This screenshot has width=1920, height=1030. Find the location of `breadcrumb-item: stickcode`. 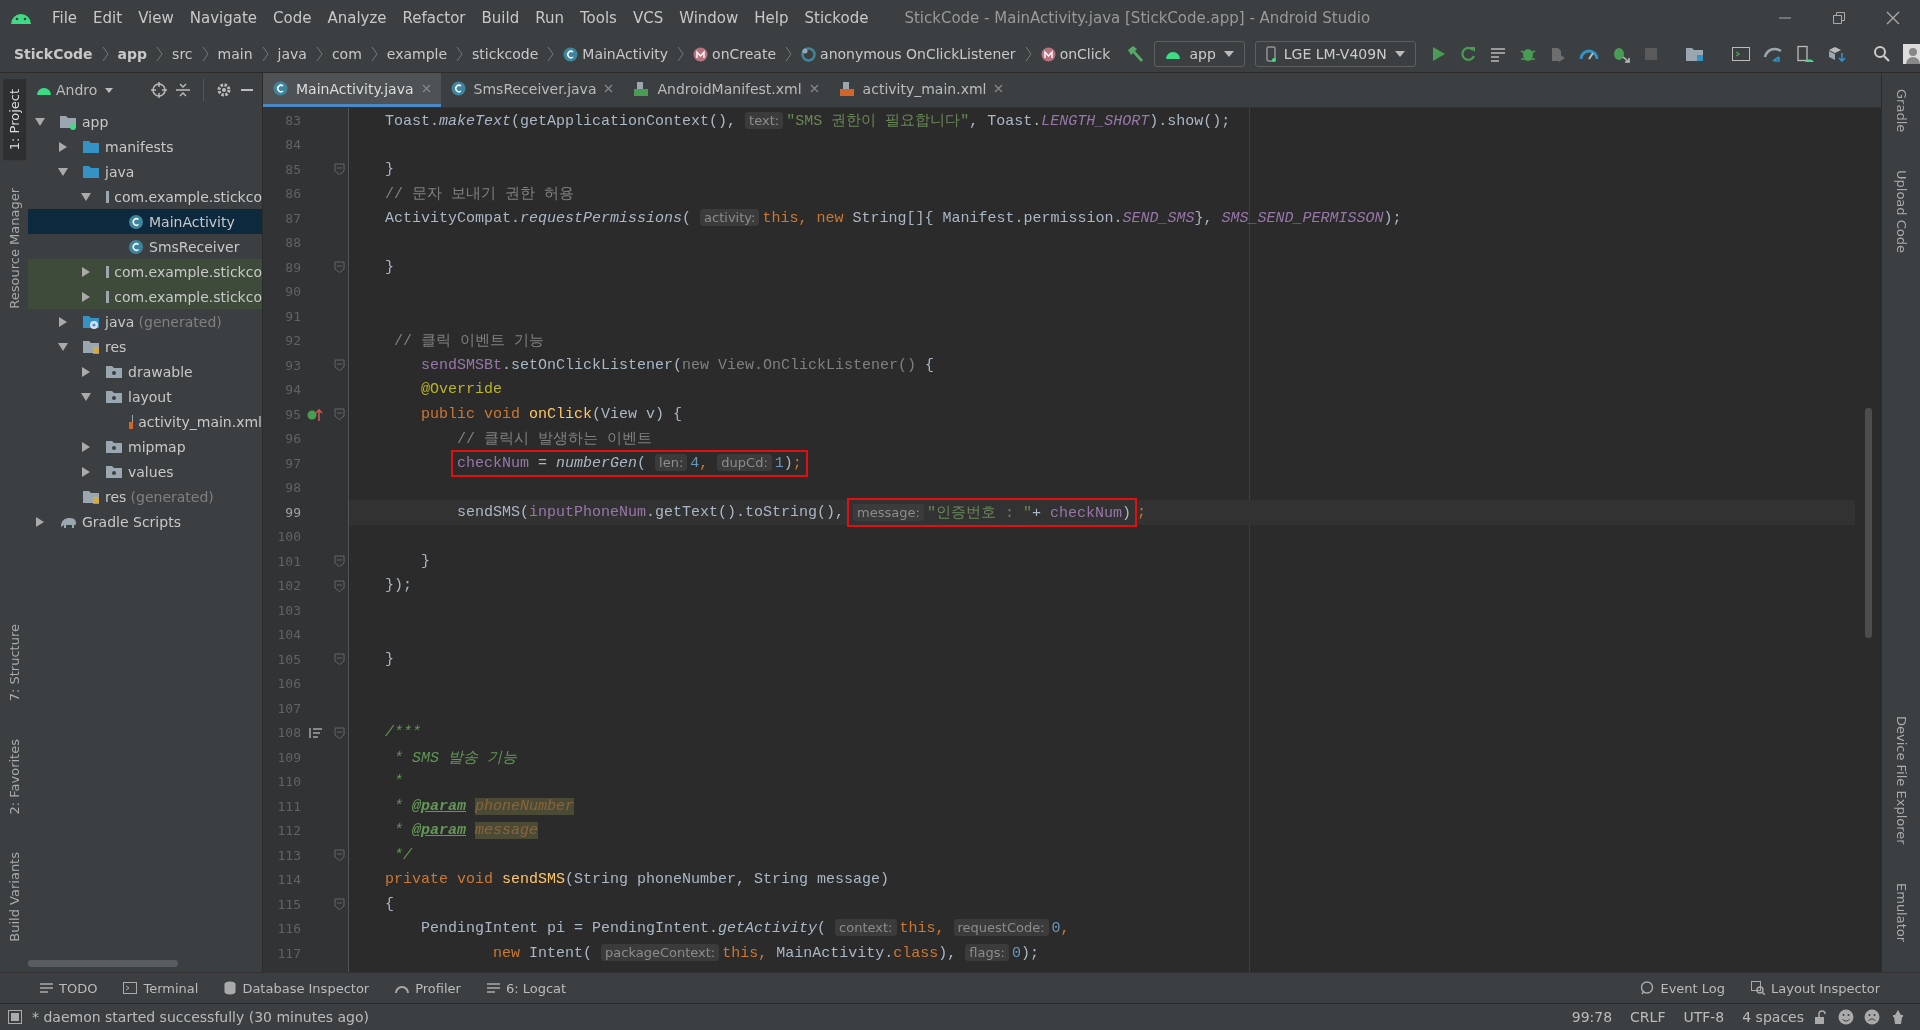

breadcrumb-item: stickcode is located at coordinates (505, 54).